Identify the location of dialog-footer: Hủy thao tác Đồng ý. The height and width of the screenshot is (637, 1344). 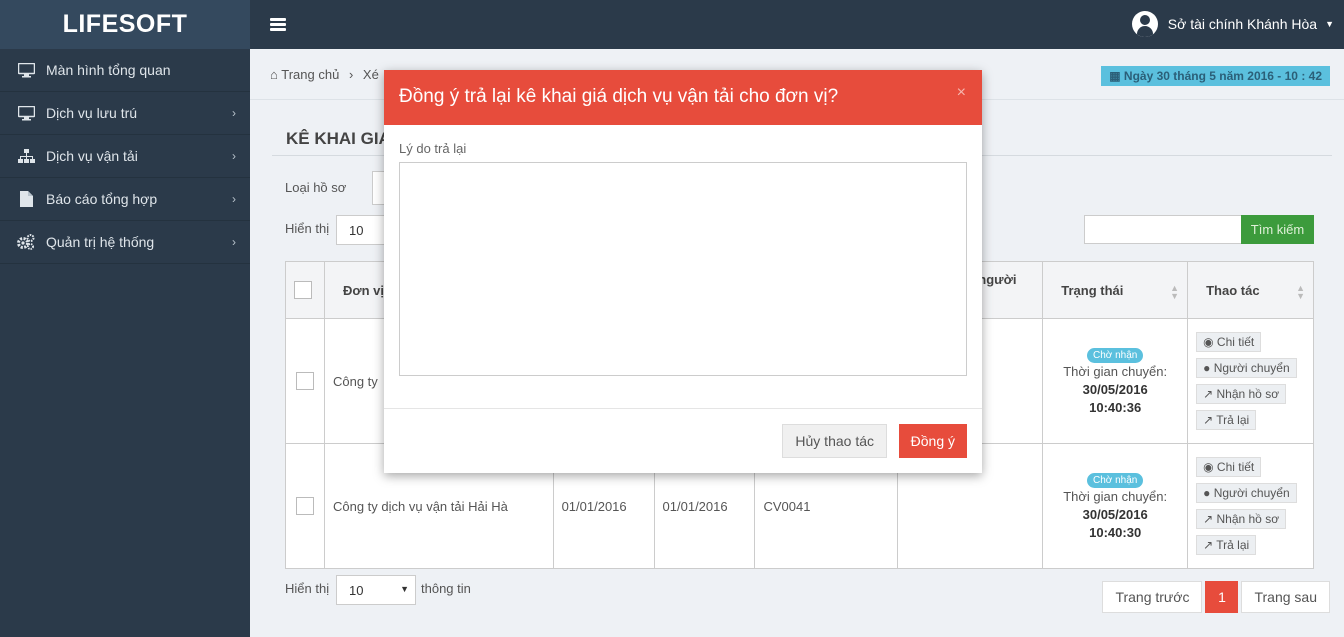
(683, 441).